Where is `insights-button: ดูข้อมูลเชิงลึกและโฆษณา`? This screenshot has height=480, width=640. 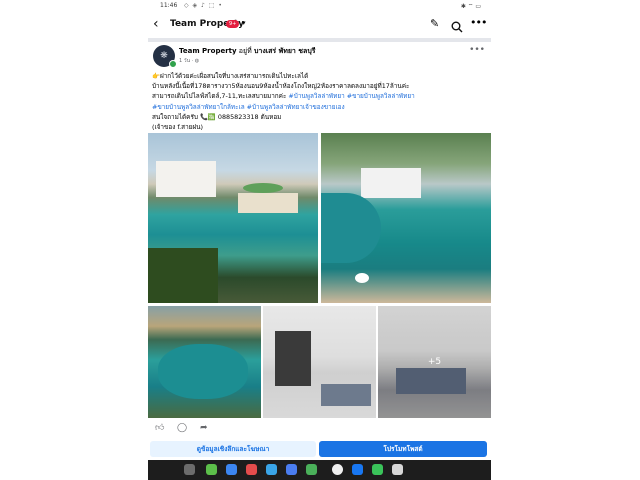 insights-button: ดูข้อมูลเชิงลึกและโฆษณา is located at coordinates (233, 449).